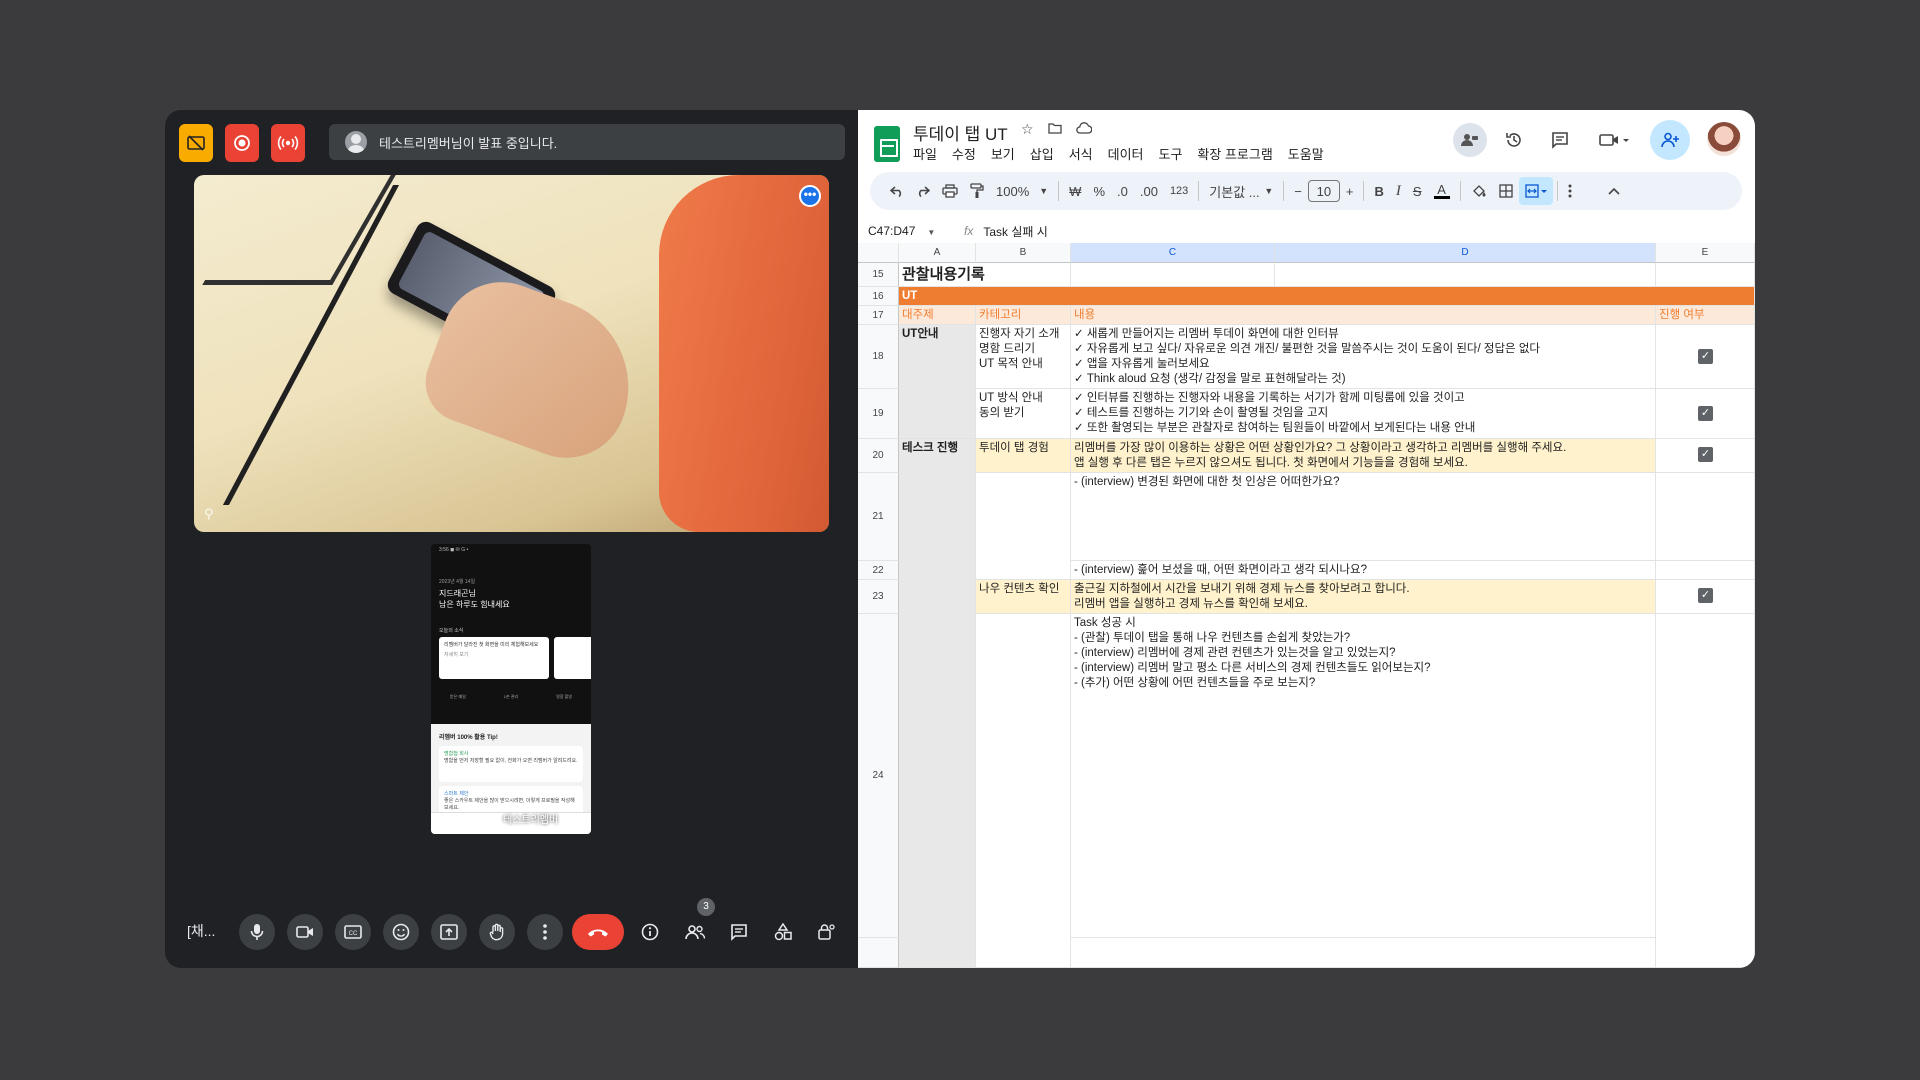 The image size is (1920, 1080). I want to click on cell-topic-task: 테스크 진행, so click(937, 703).